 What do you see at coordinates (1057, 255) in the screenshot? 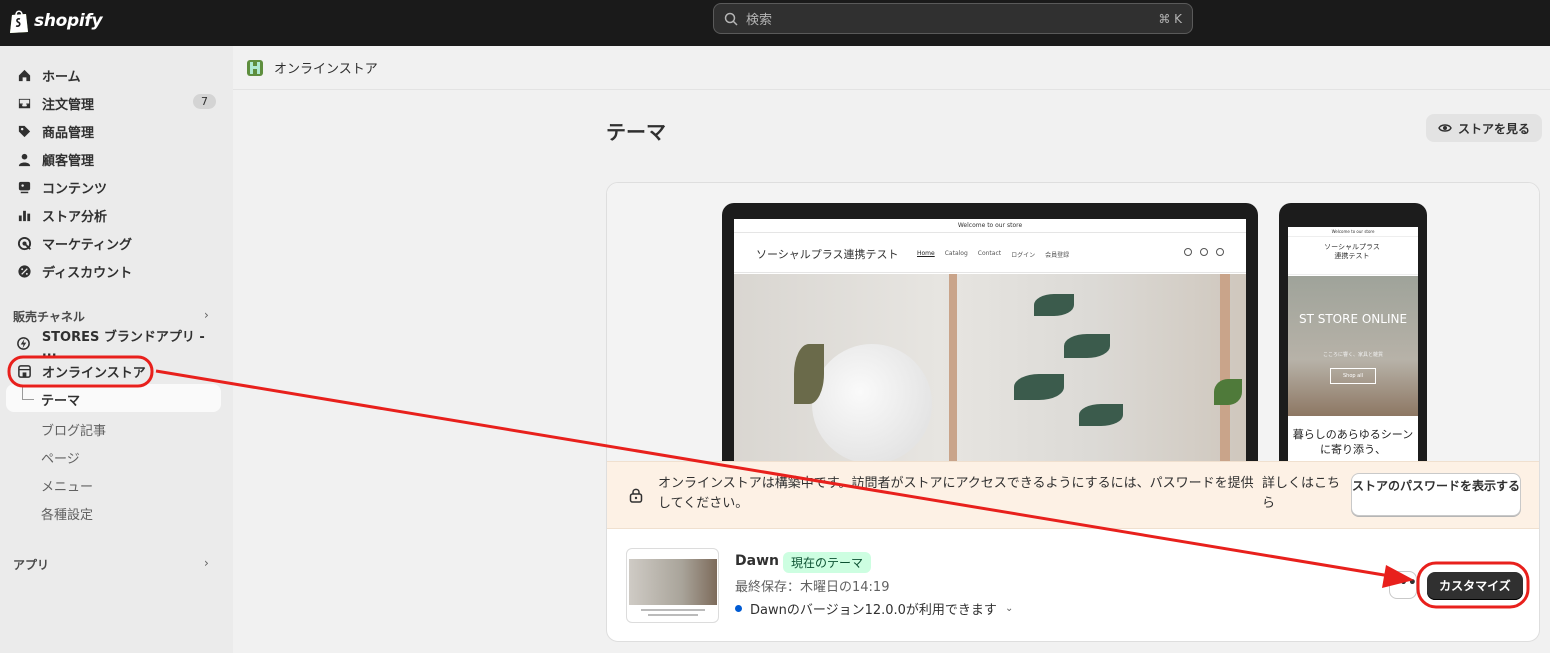
I see `store-menu-item: 会員登録` at bounding box center [1057, 255].